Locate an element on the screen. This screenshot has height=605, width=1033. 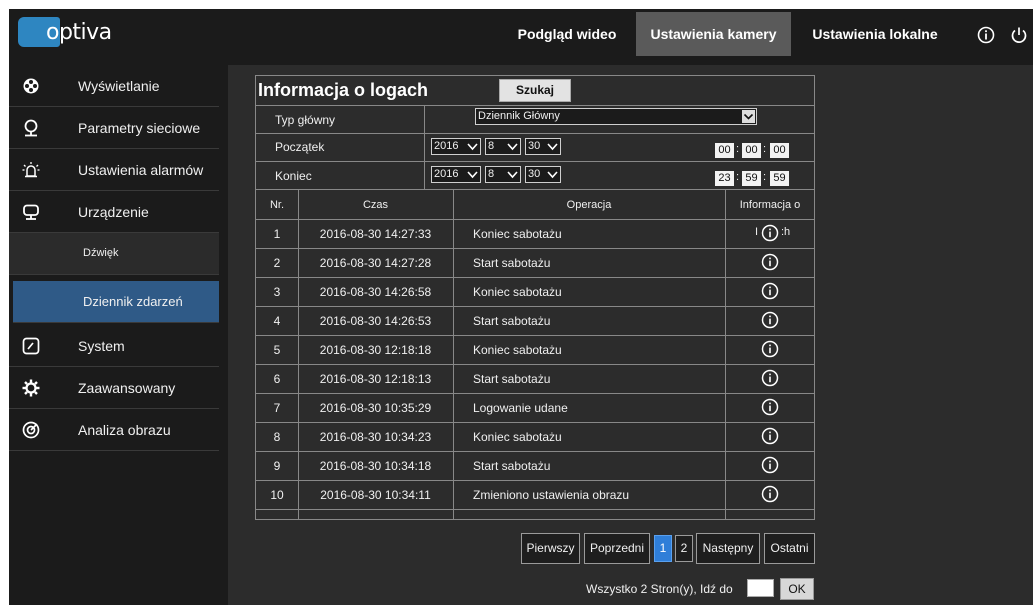
cell-time: 2016-08-30 14:26:53 is located at coordinates (375, 321).